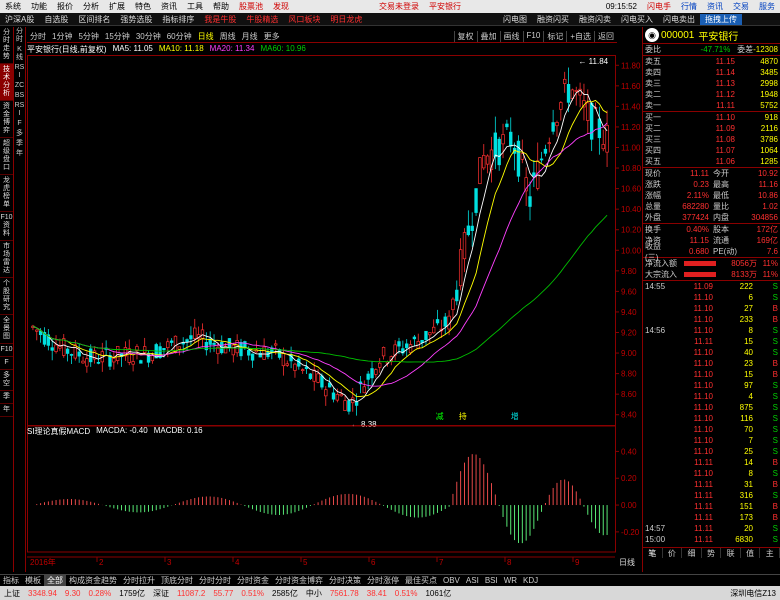 Image resolution: width=780 pixels, height=600 pixels. What do you see at coordinates (721, 19) in the screenshot?
I see `upload-button: 拖拽上传` at bounding box center [721, 19].